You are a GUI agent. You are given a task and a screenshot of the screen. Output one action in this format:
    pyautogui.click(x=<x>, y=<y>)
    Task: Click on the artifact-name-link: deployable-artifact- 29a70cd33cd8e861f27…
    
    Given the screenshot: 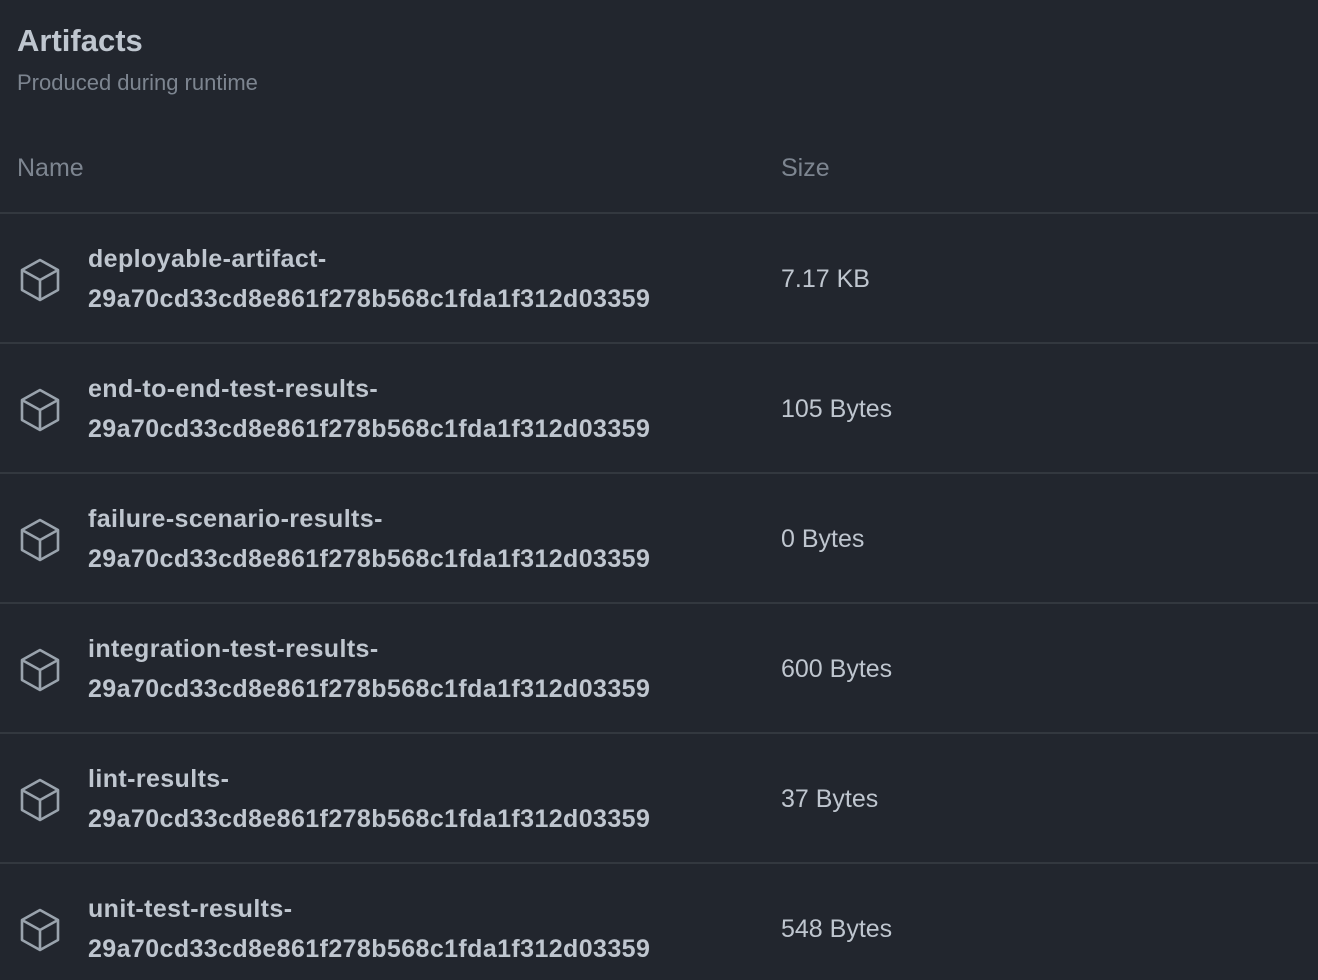 What is the action you would take?
    pyautogui.click(x=369, y=279)
    